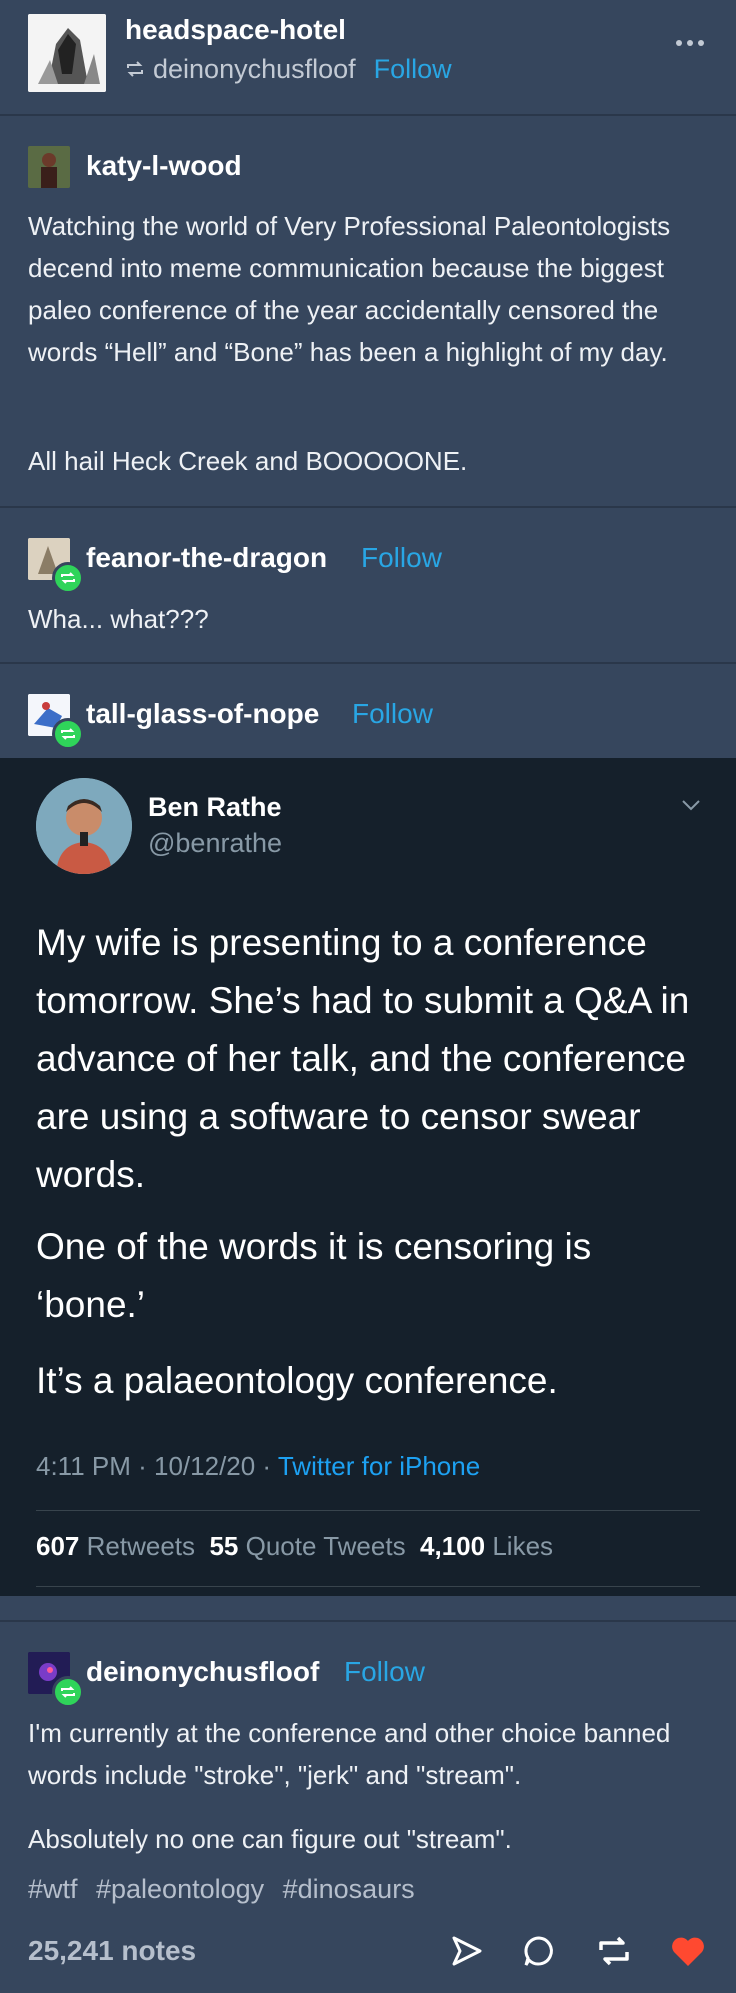 The height and width of the screenshot is (1993, 736). I want to click on likes-label: Likes, so click(523, 1546).